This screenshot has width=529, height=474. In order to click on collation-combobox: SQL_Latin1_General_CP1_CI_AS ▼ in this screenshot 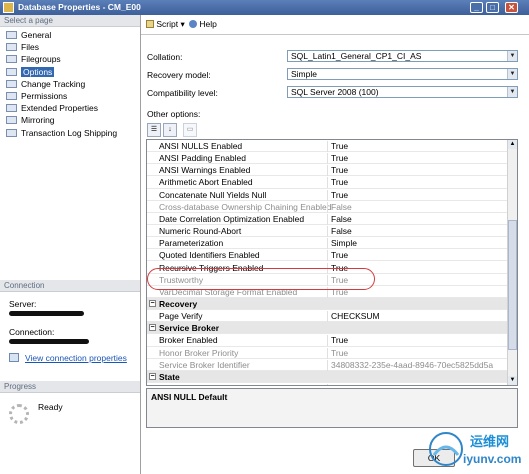, I will do `click(402, 56)`.